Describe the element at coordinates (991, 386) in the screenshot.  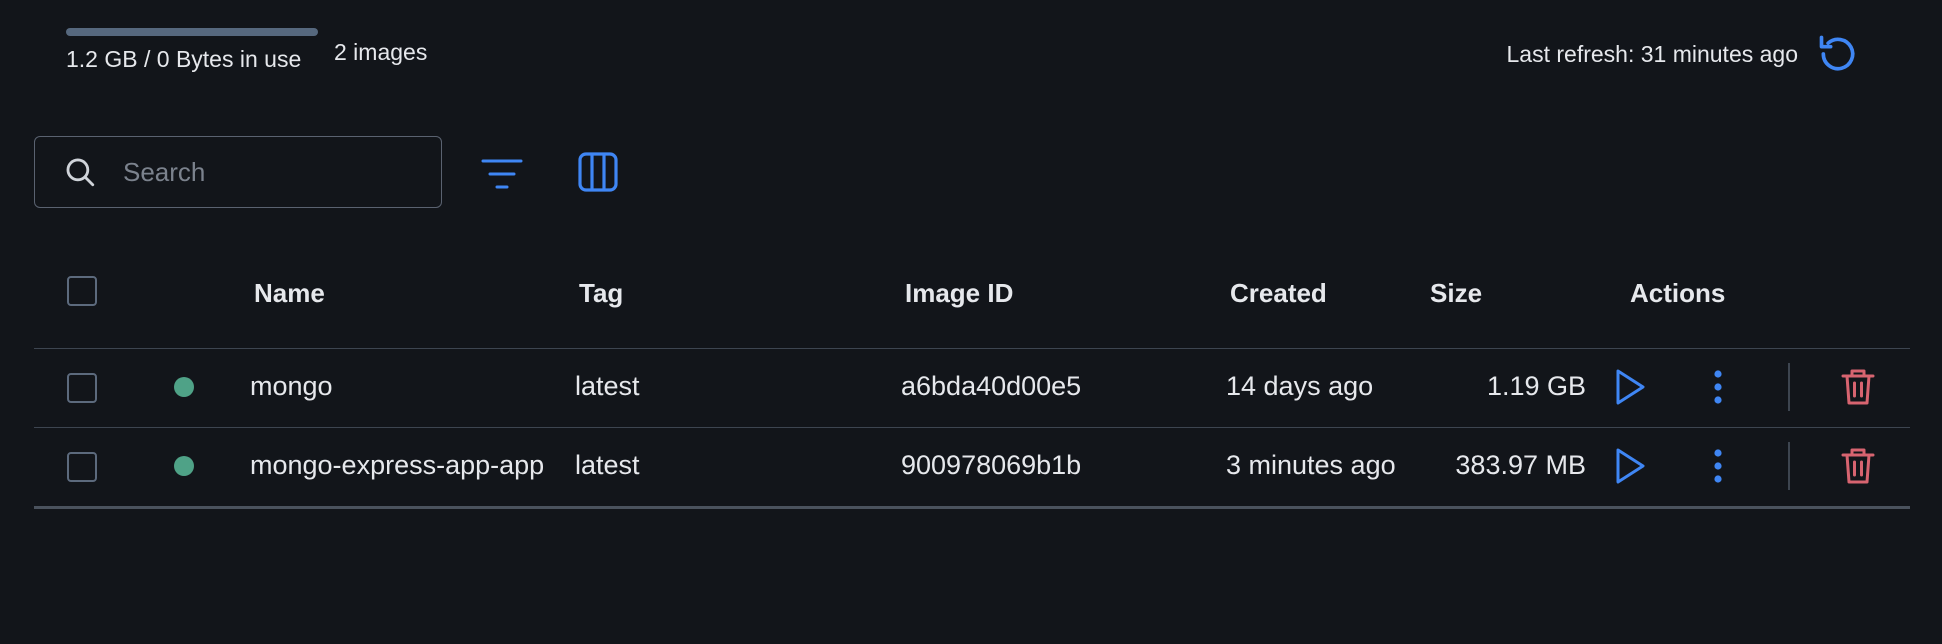
I see `image-id: a6bda40d00e5` at that location.